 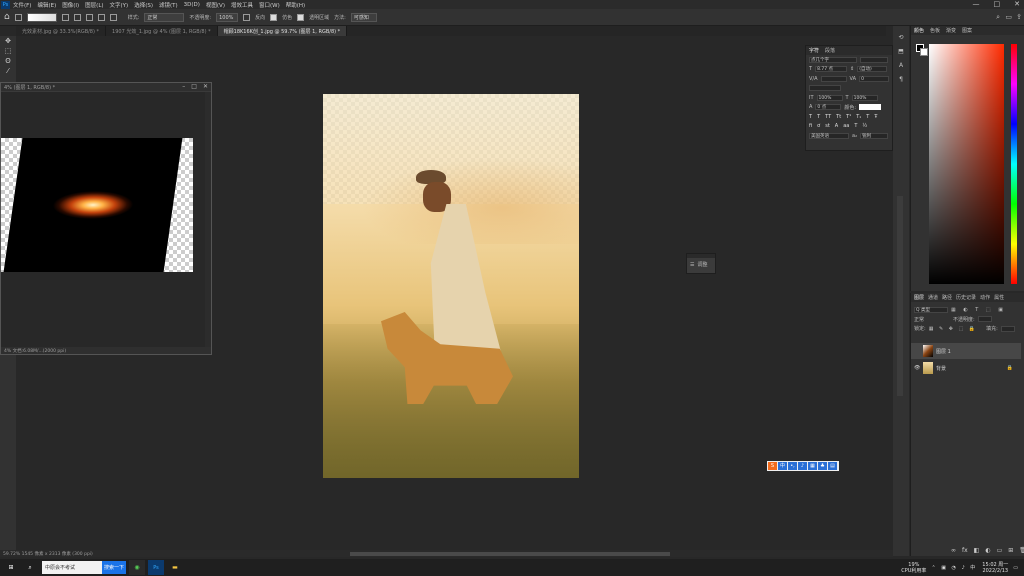 I want to click on hue-slider, so click(x=1014, y=164).